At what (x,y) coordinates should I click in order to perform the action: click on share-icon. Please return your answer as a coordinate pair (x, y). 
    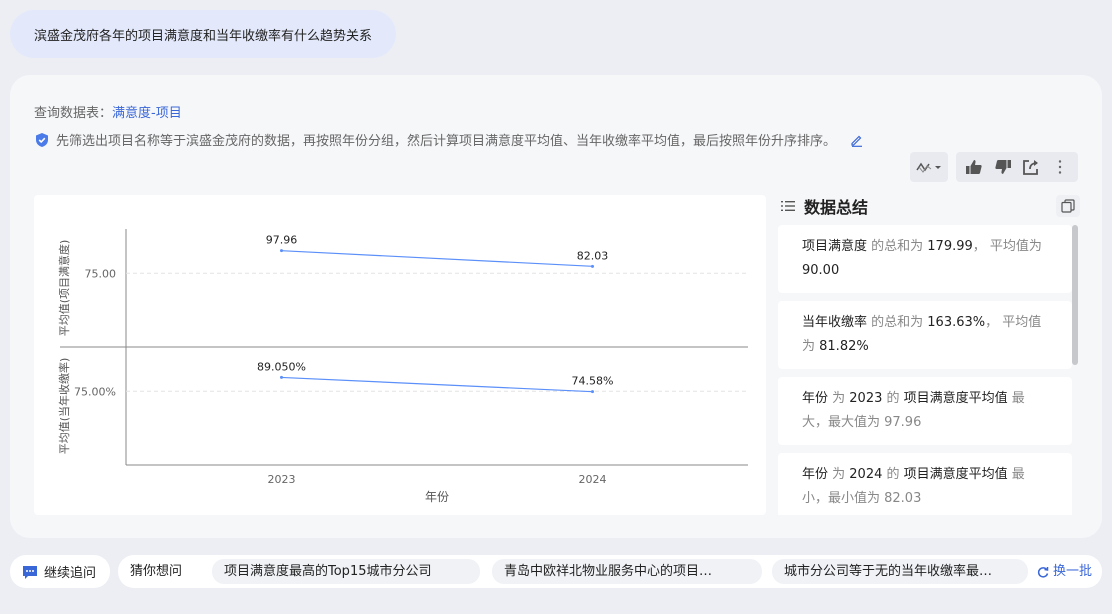
    Looking at the image, I should click on (1031, 167).